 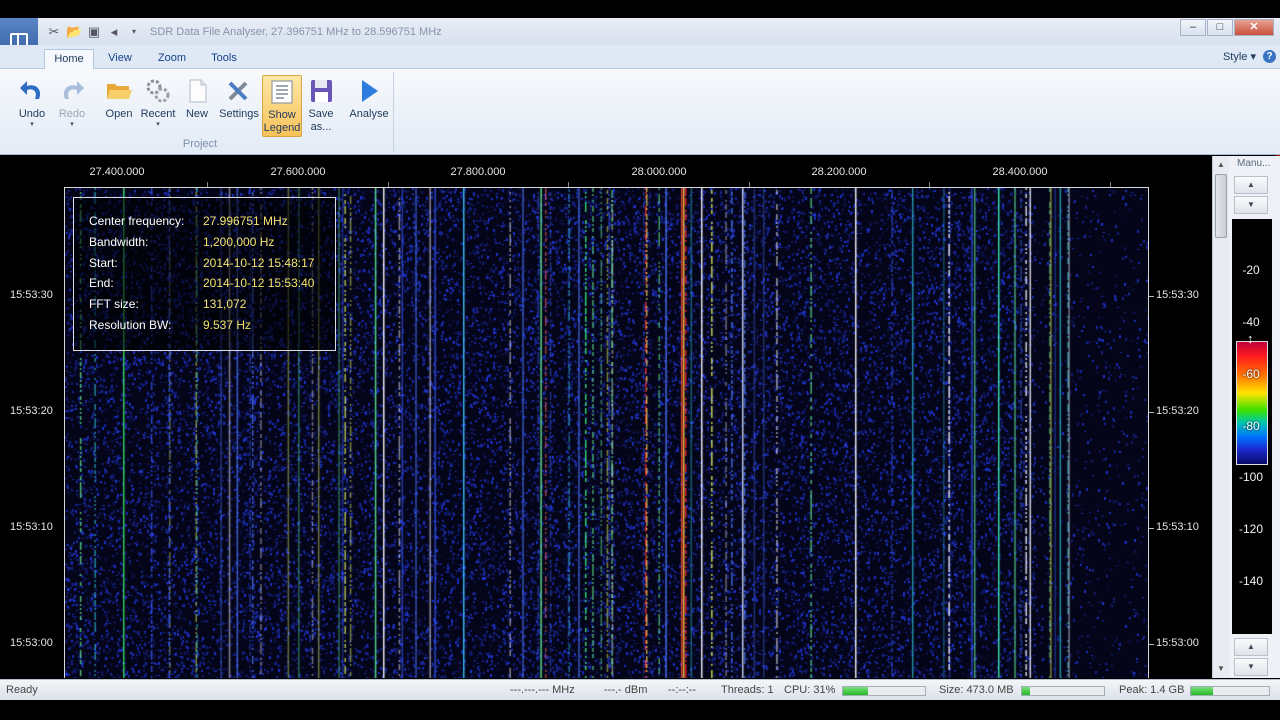 I want to click on legend-value: 2014-10-12 15:48:17, so click(x=259, y=263).